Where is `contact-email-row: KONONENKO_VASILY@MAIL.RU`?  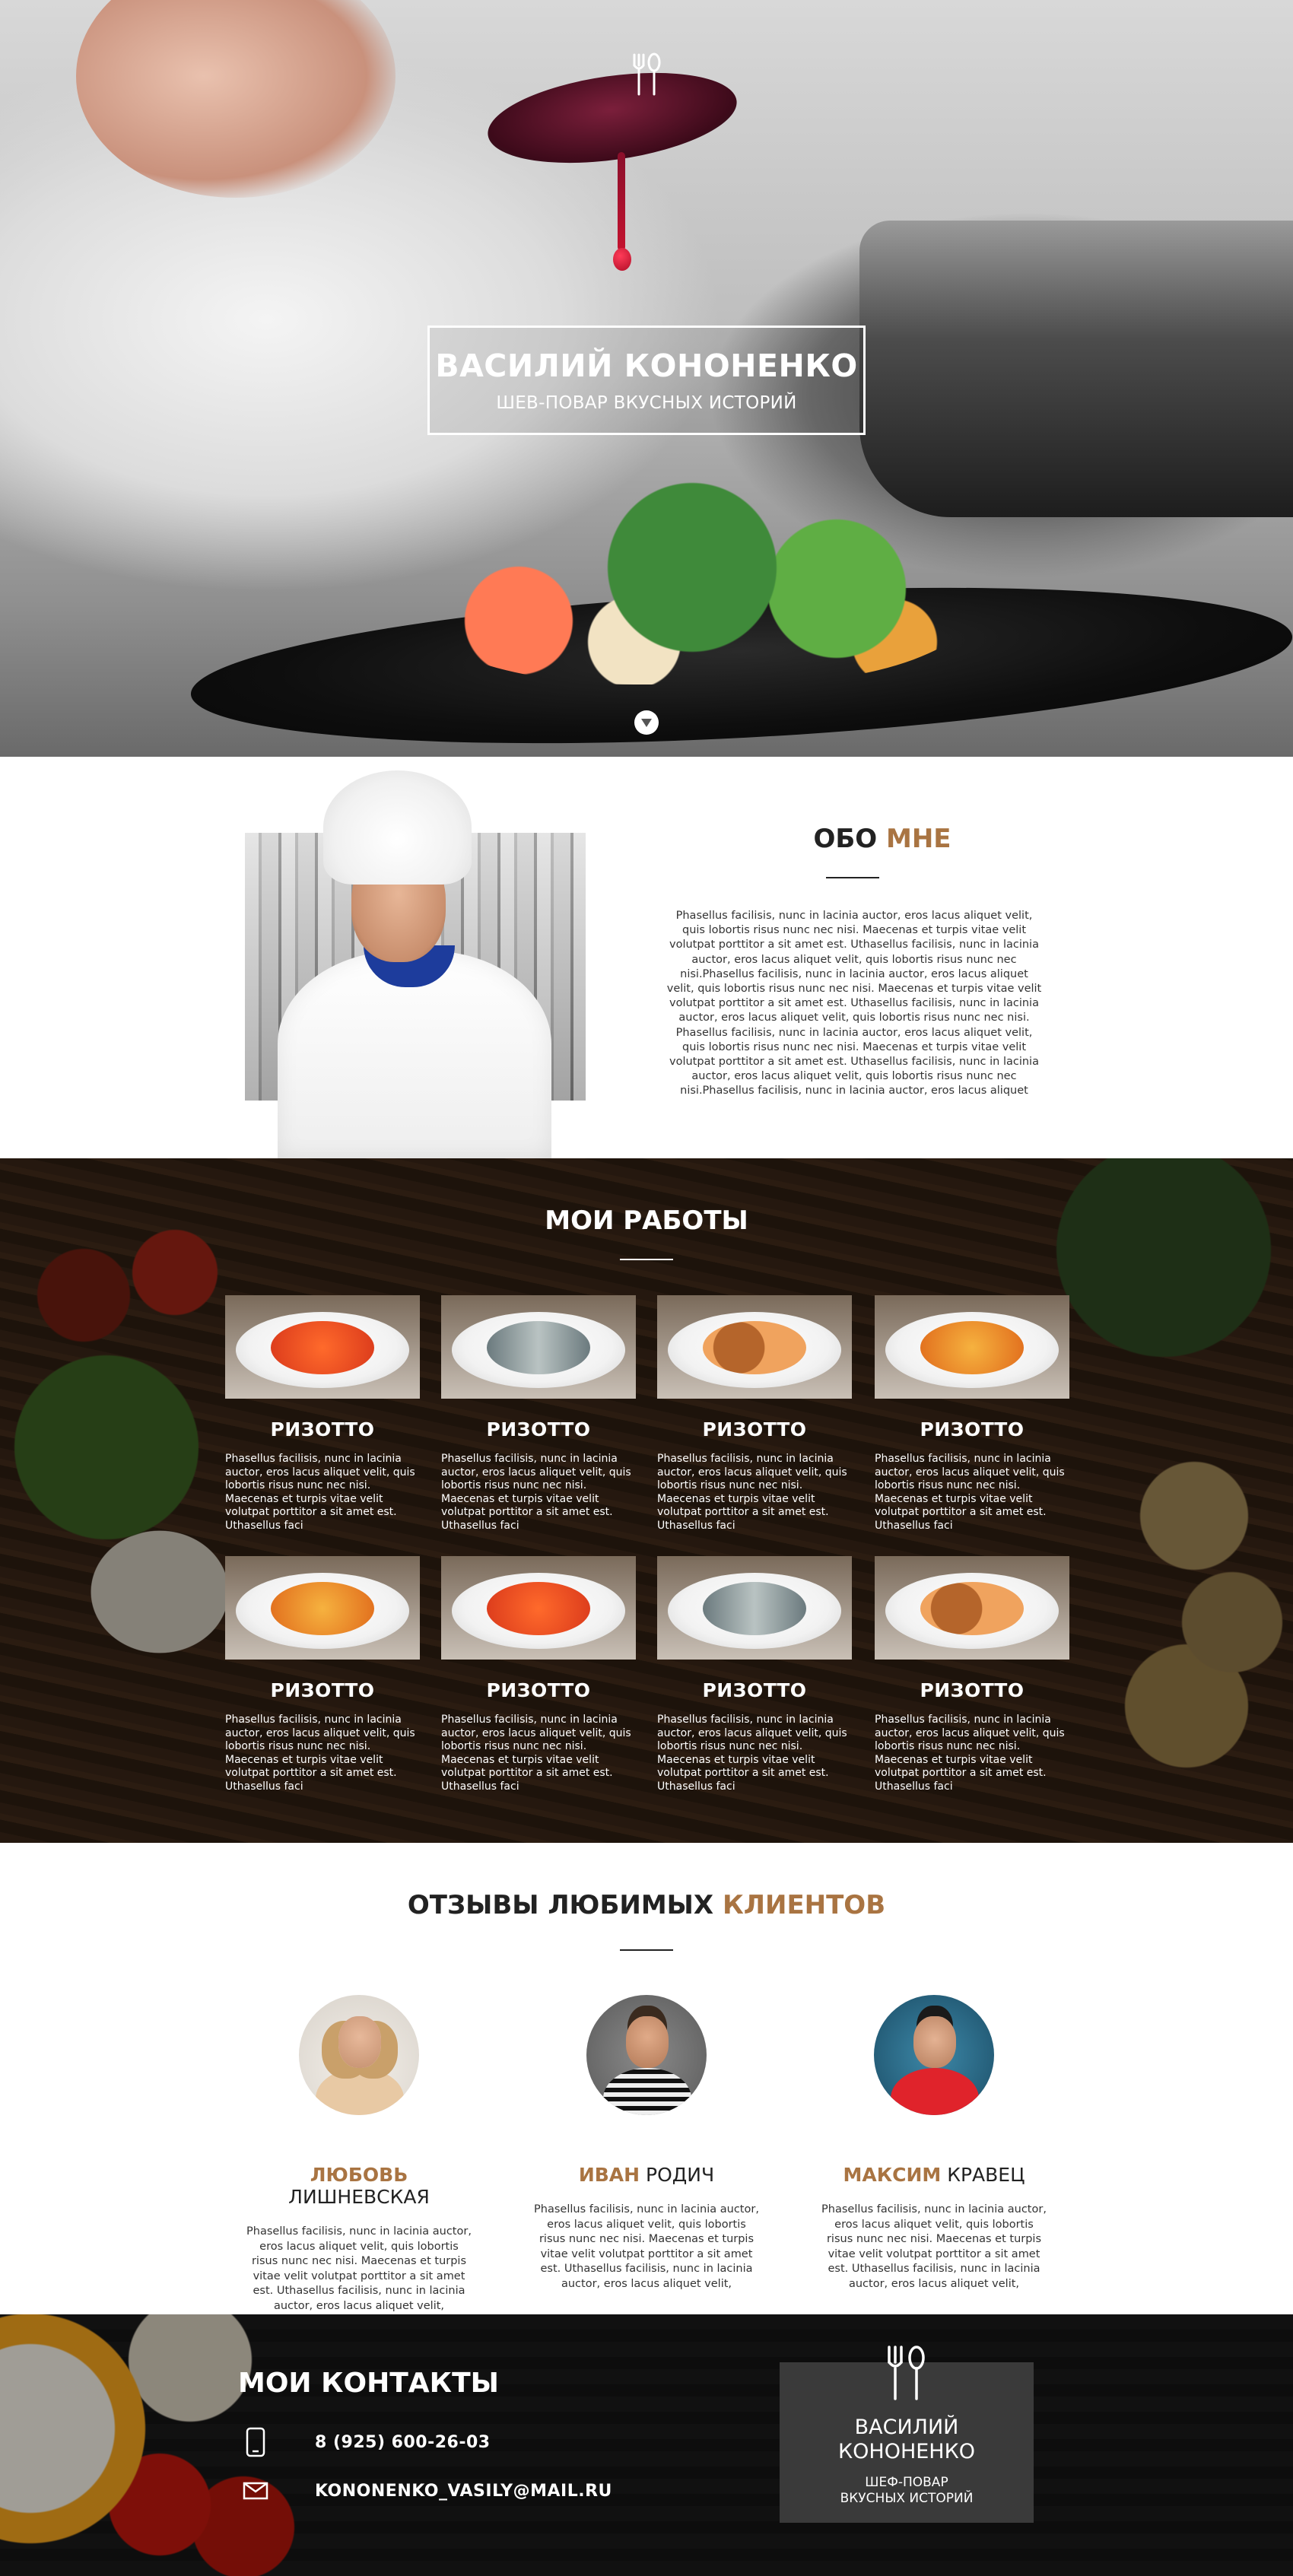
contact-email-row: KONONENKO_VASILY@MAIL.RU is located at coordinates (427, 2491).